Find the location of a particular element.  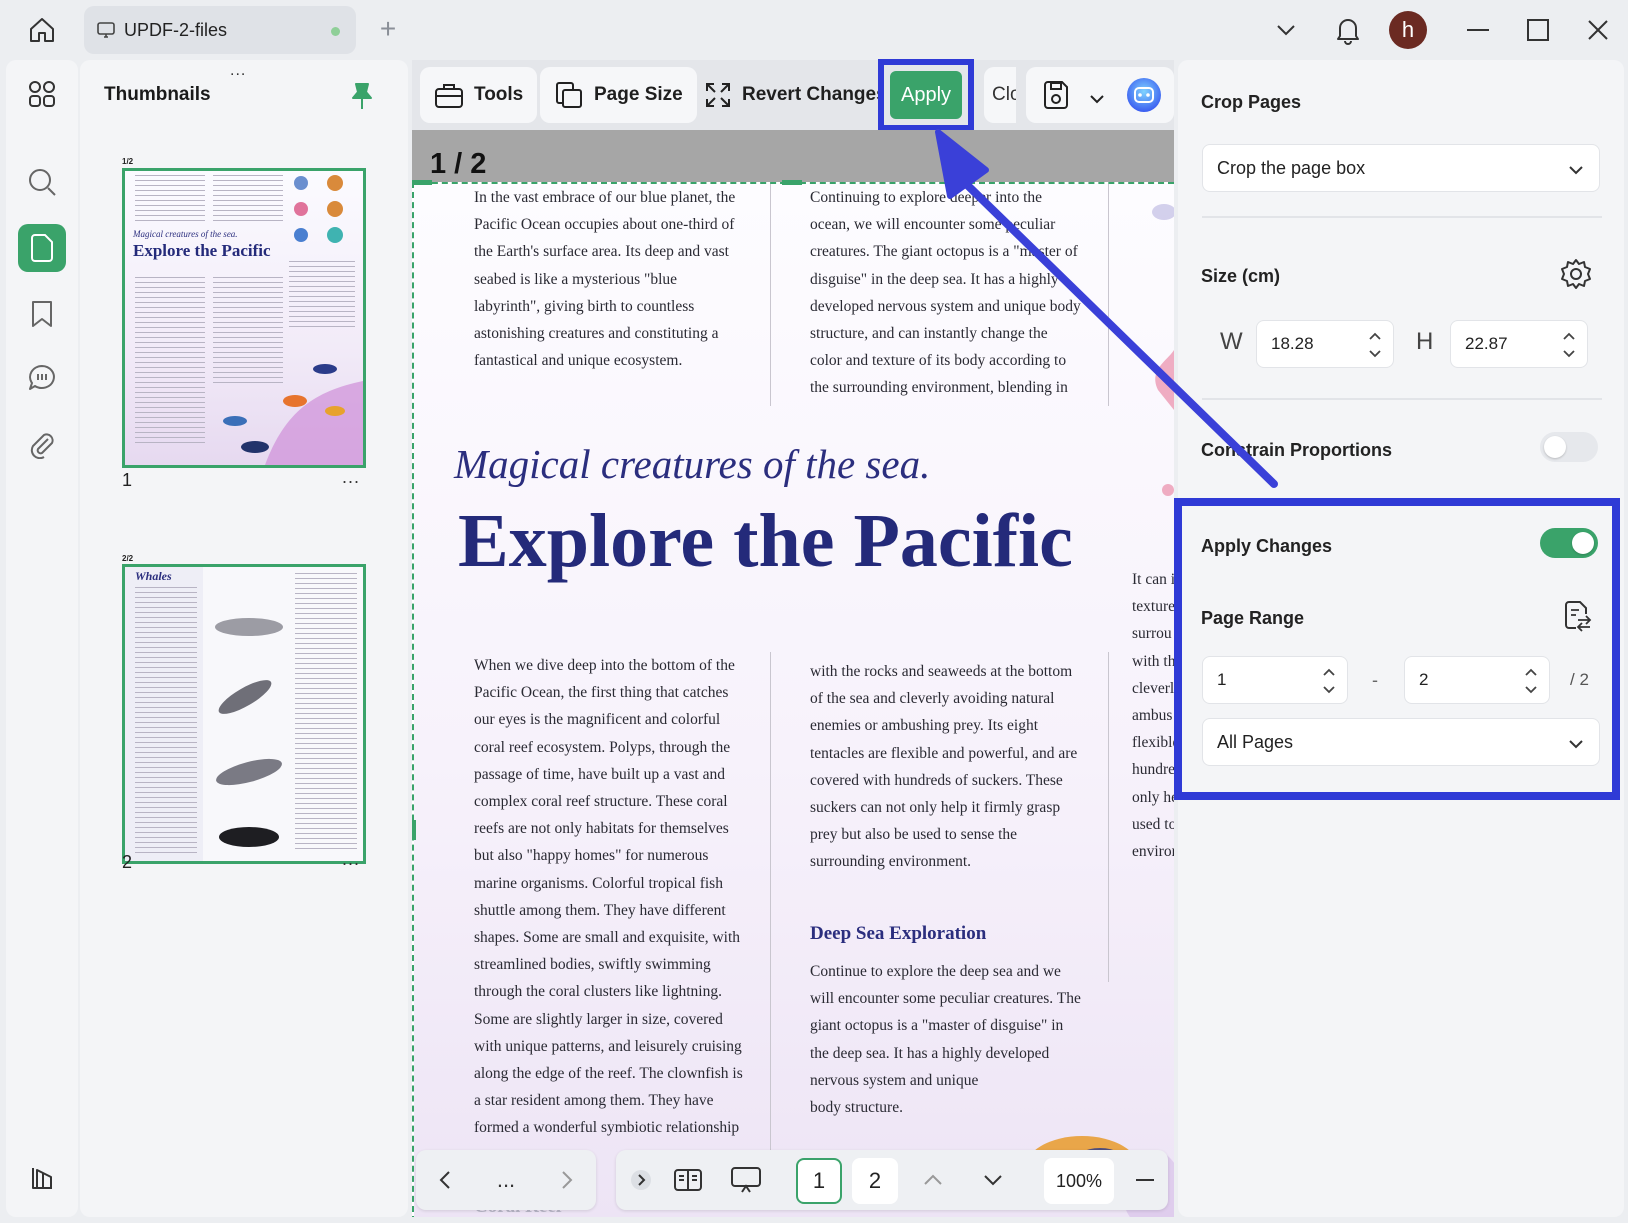

zoom-out-icon is located at coordinates (1145, 1180).